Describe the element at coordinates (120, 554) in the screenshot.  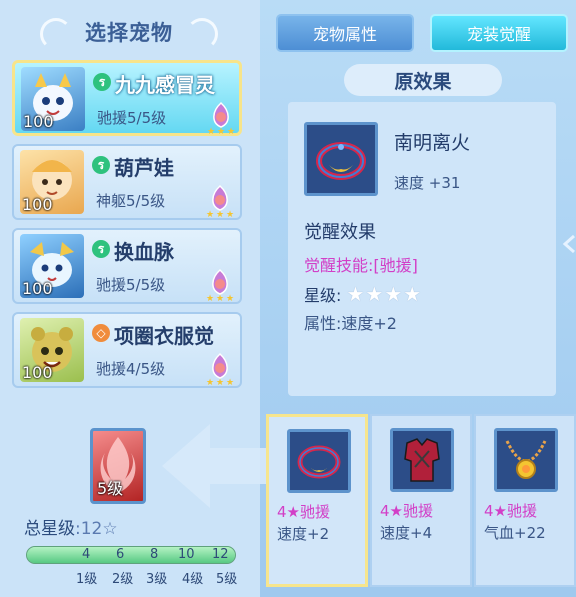
I see `progress-tick: 6` at that location.